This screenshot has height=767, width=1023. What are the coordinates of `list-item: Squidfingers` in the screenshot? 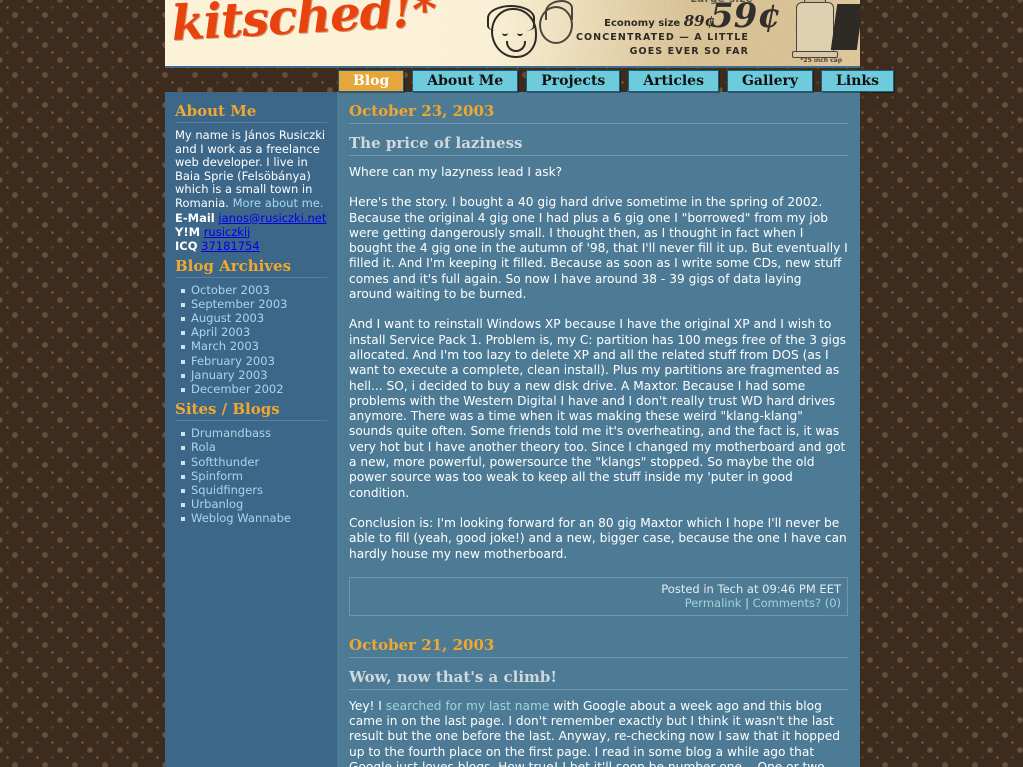 It's located at (254, 490).